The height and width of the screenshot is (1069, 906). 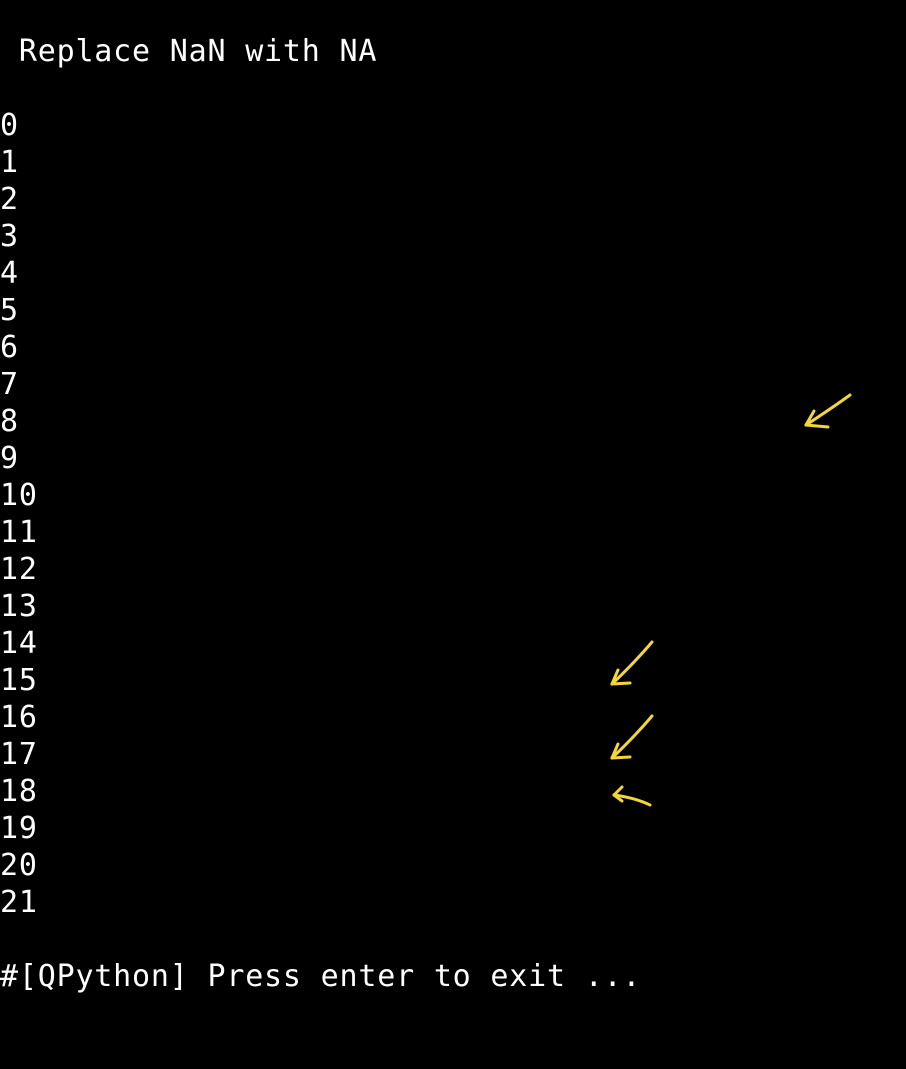 What do you see at coordinates (19, 569) in the screenshot?
I see `row-index: 12` at bounding box center [19, 569].